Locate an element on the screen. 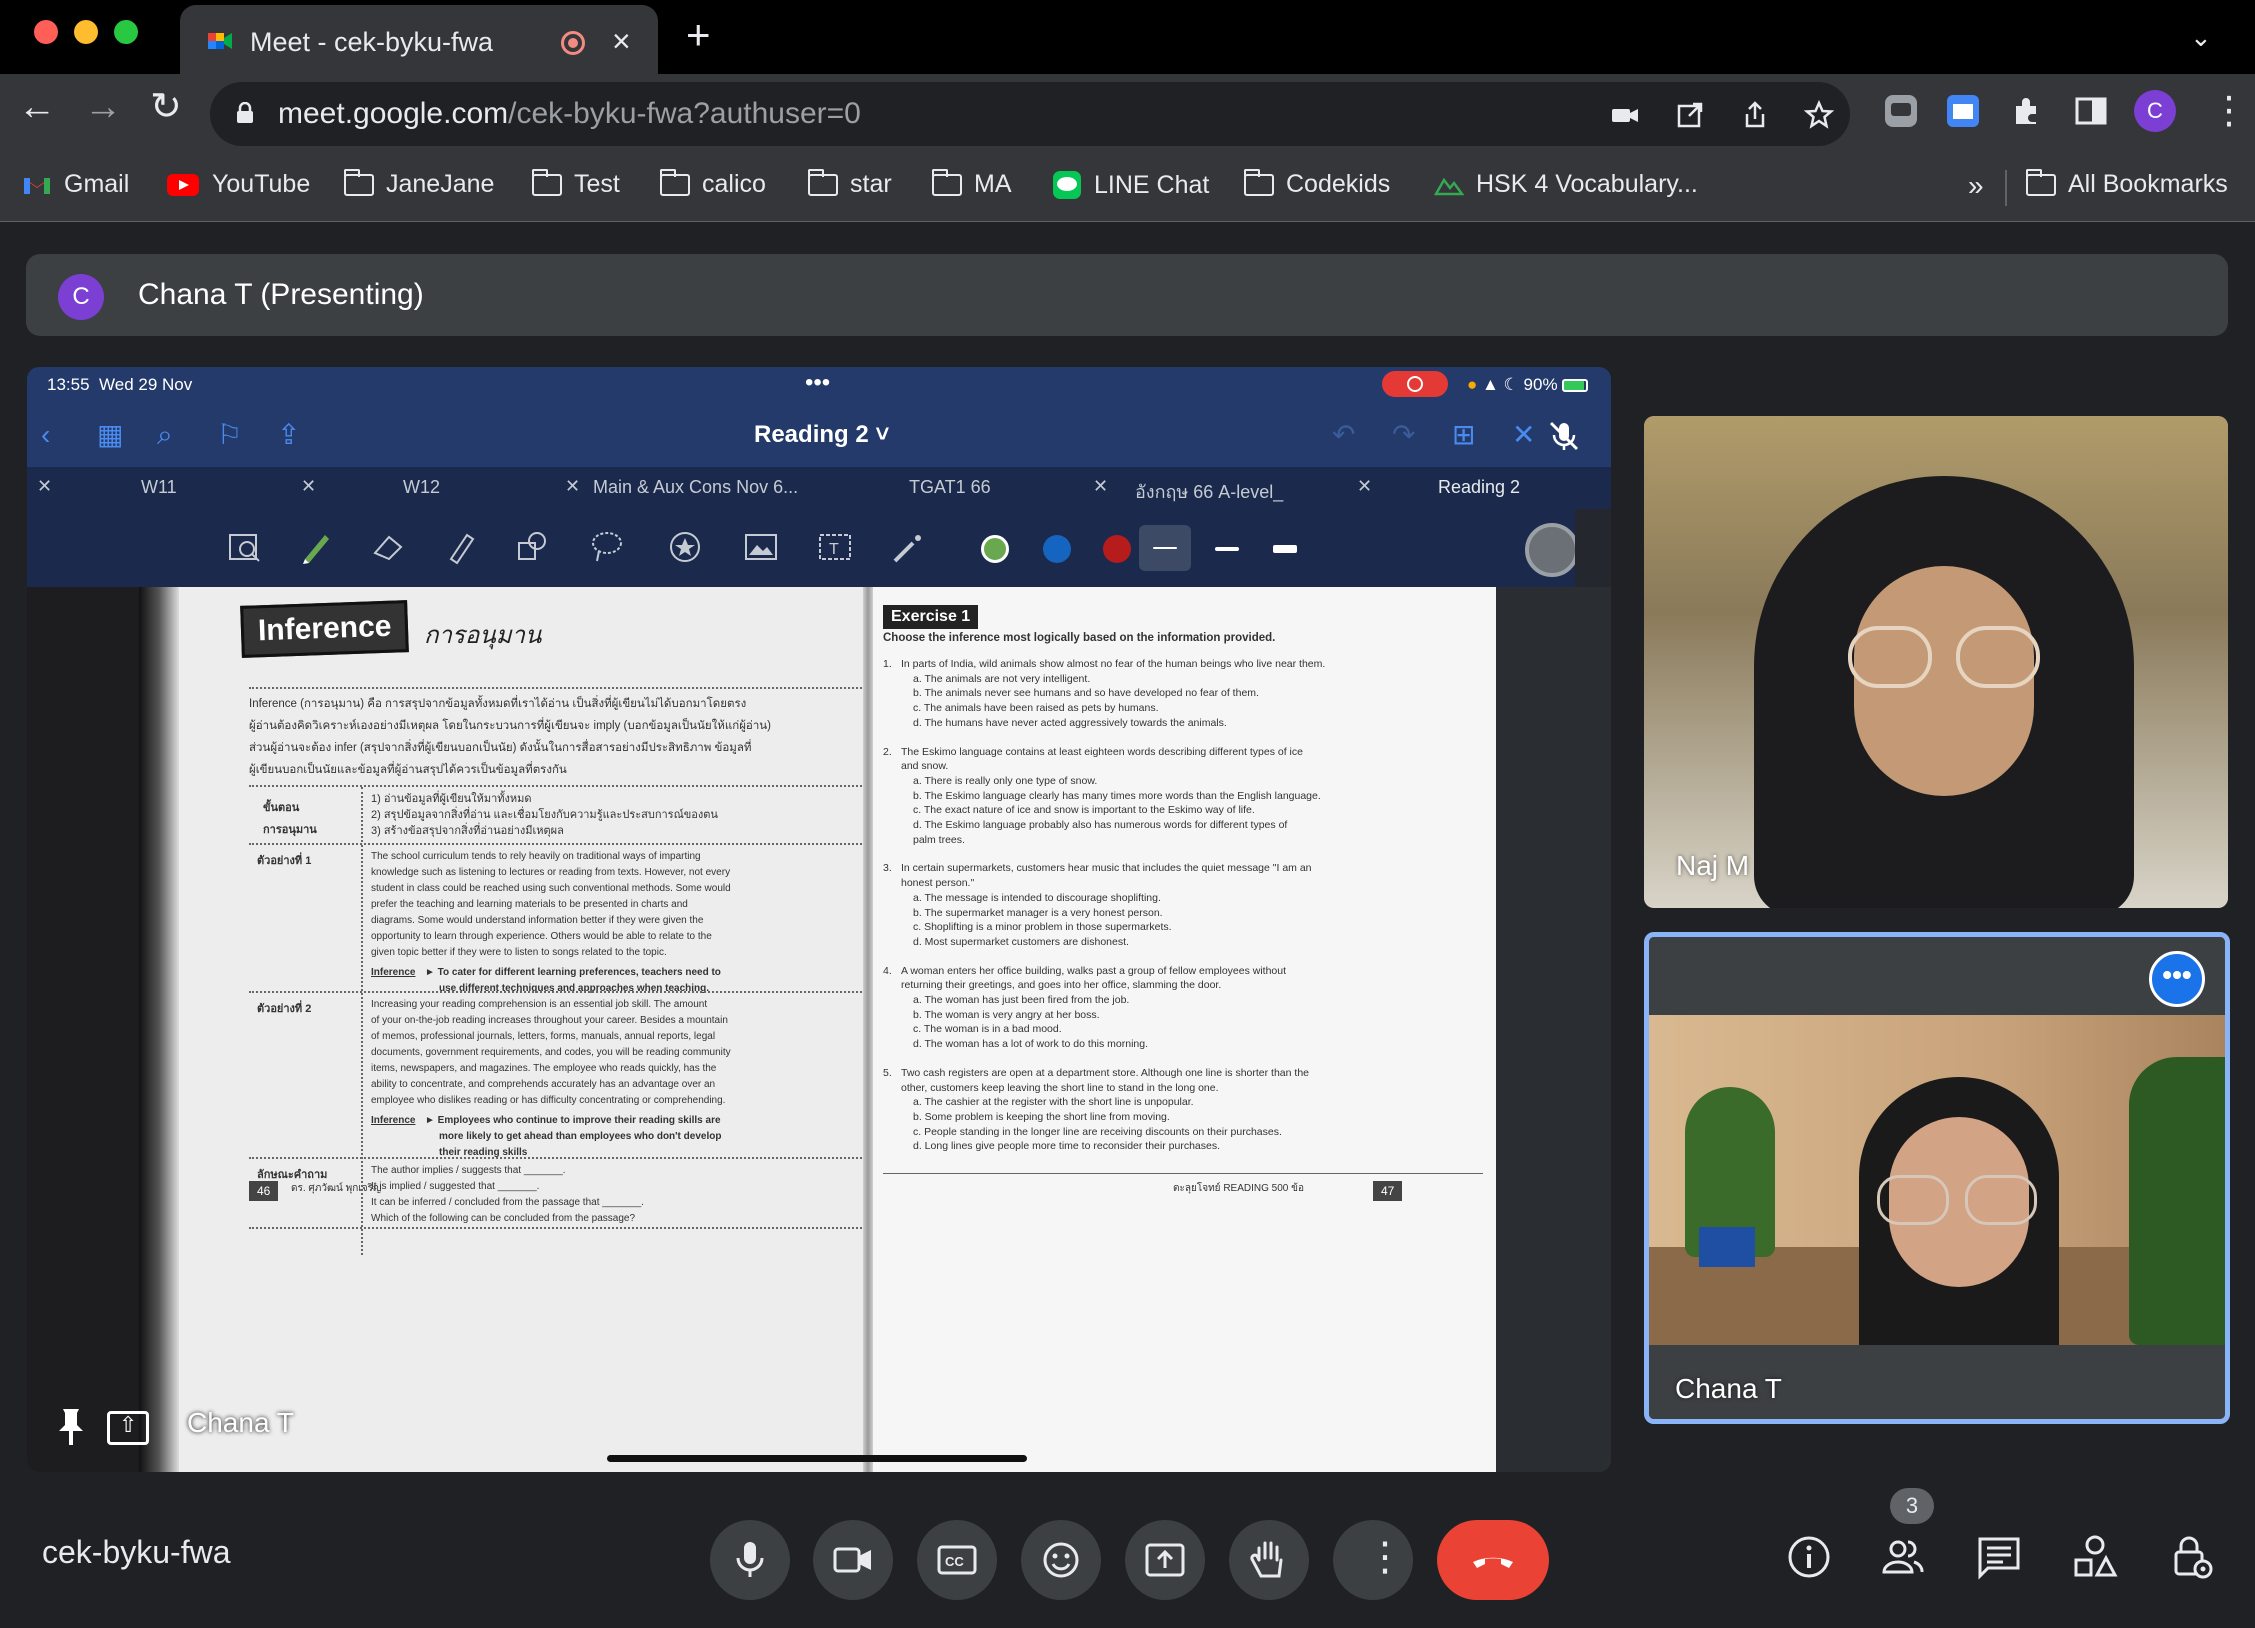 The height and width of the screenshot is (1628, 2255). inference-thai-title: การอนุมาน is located at coordinates (483, 635).